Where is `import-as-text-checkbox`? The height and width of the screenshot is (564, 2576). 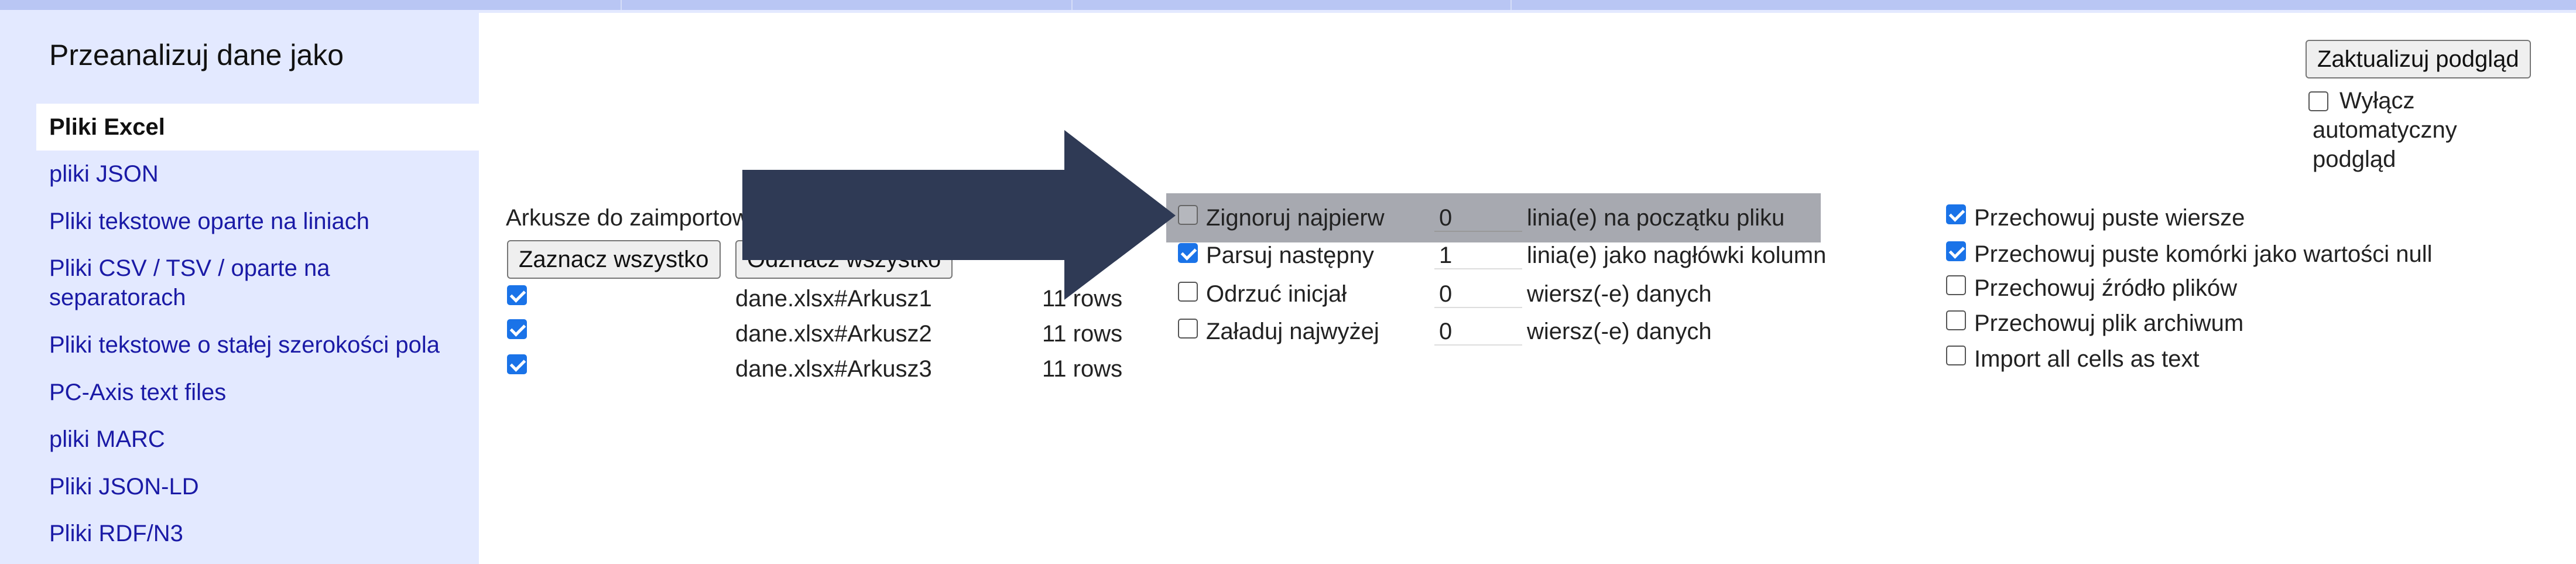 import-as-text-checkbox is located at coordinates (1956, 355).